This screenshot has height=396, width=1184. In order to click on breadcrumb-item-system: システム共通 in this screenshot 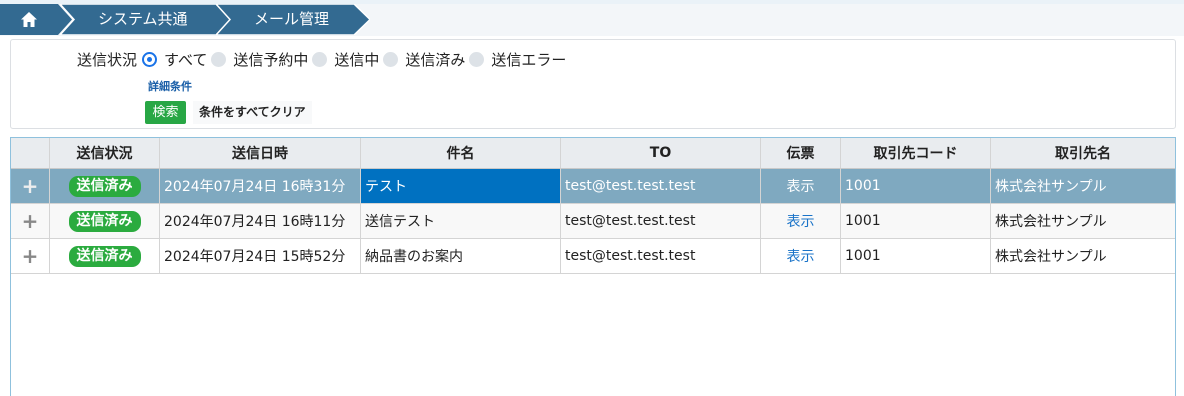, I will do `click(146, 19)`.